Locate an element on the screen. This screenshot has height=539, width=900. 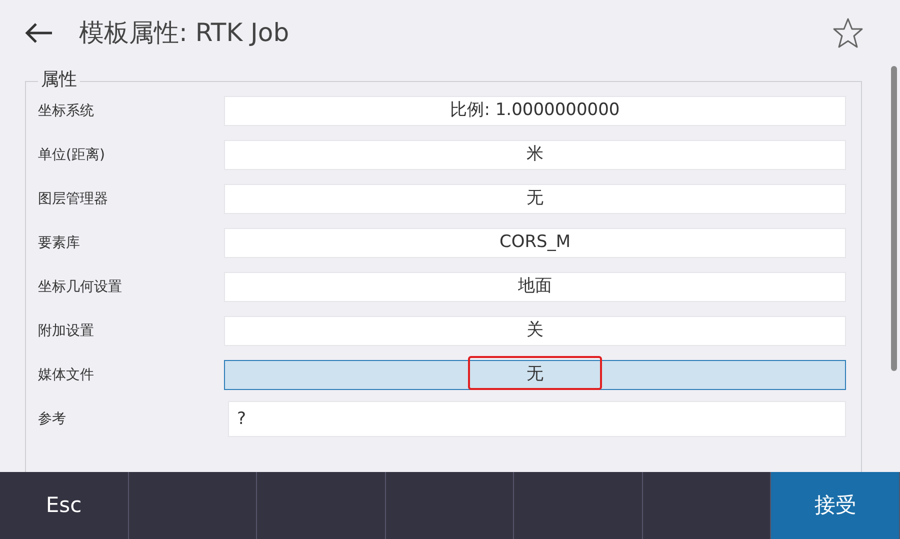
field-label: 图层管理器 is located at coordinates (73, 199).